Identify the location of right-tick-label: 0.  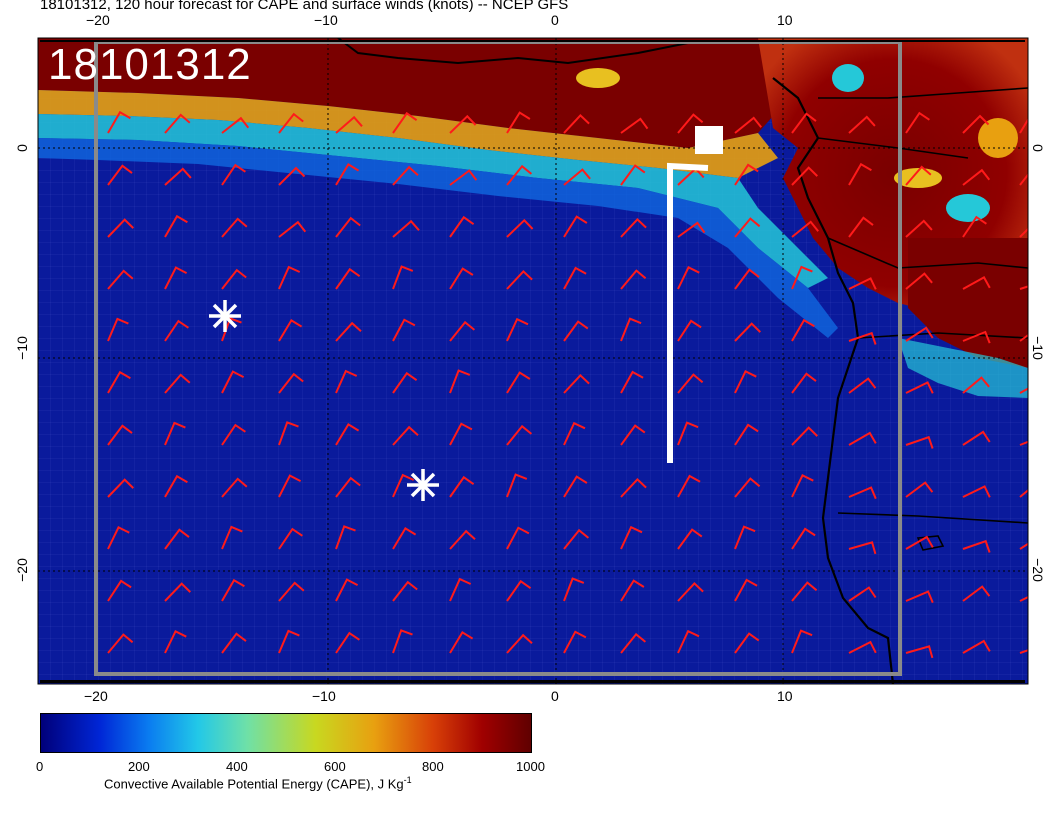
(1037, 148).